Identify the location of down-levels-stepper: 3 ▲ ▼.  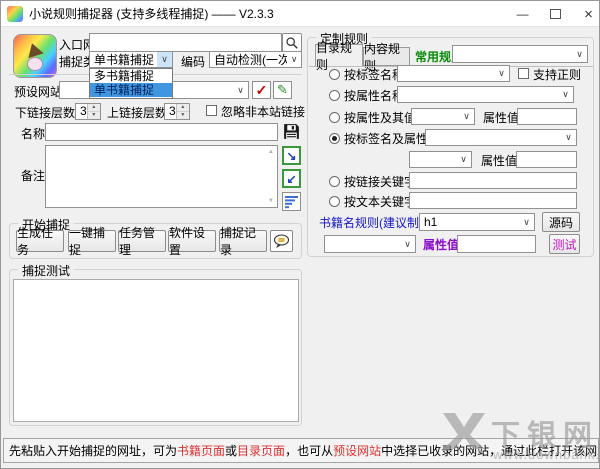
(88, 111).